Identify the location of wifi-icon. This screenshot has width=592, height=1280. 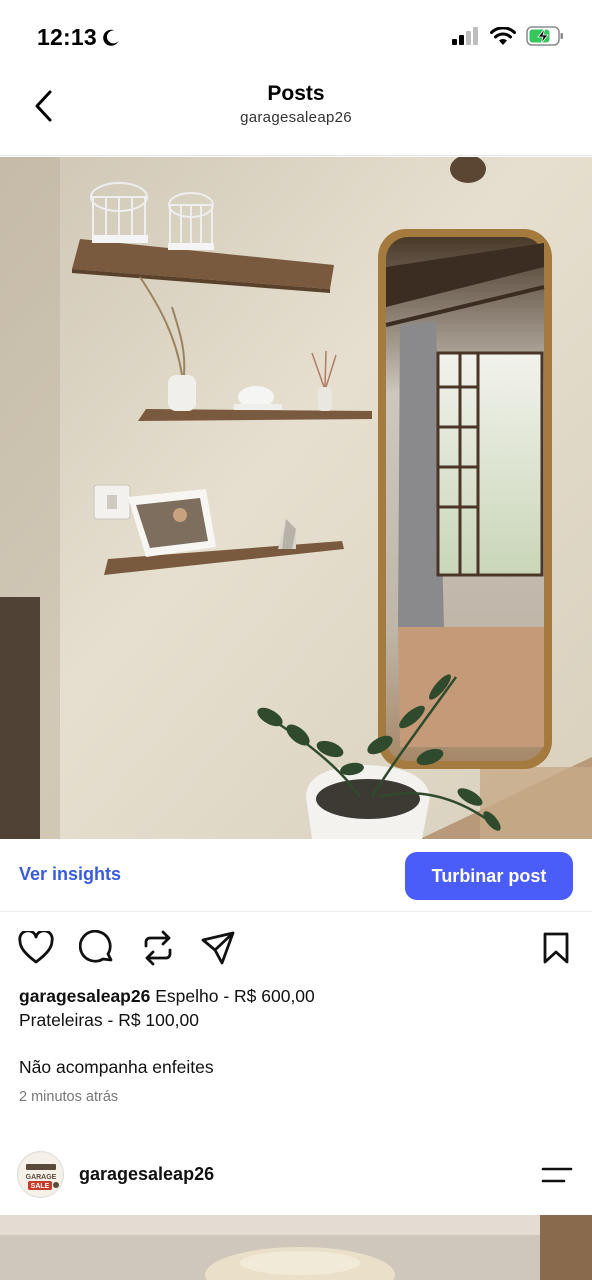
(503, 35).